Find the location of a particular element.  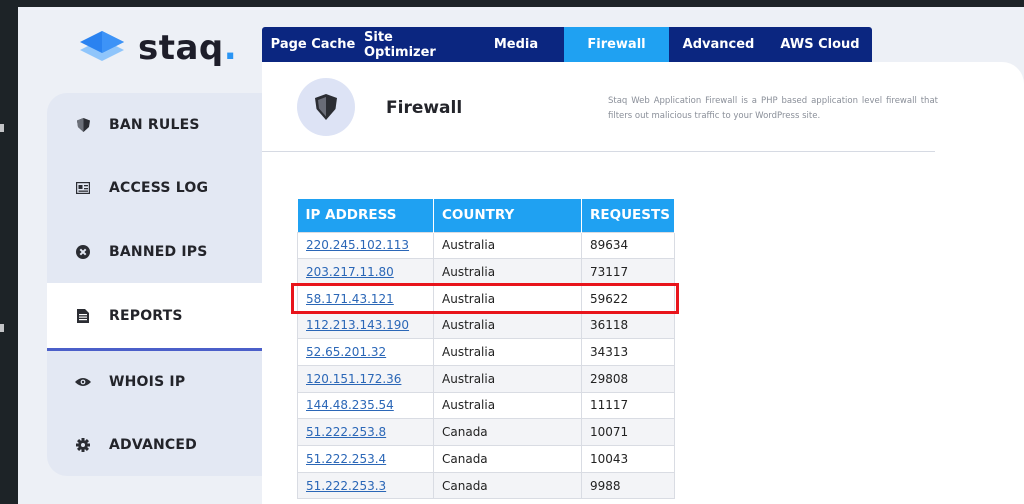

requests-cell: 9988 is located at coordinates (628, 485).